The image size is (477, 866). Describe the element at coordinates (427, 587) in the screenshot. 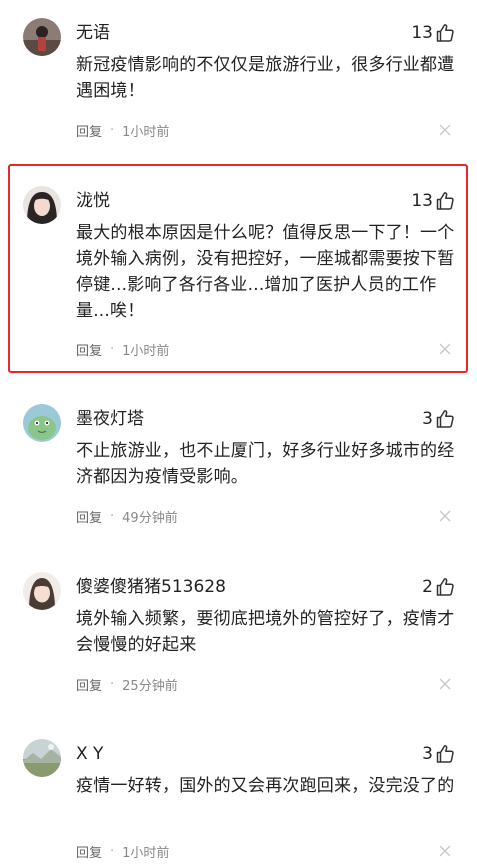

I see `like-count: 2` at that location.